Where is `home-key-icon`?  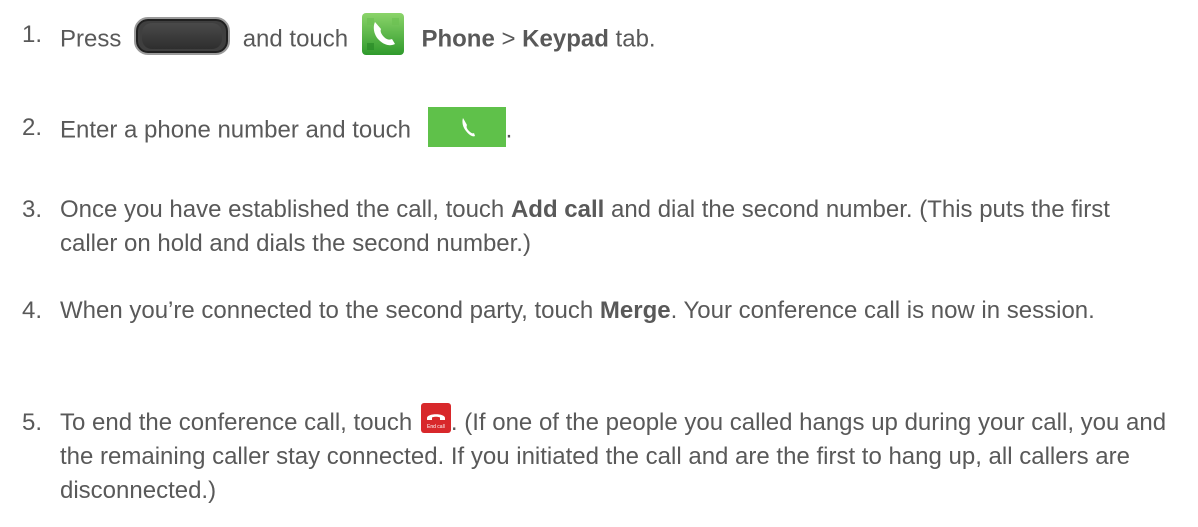
home-key-icon is located at coordinates (182, 36).